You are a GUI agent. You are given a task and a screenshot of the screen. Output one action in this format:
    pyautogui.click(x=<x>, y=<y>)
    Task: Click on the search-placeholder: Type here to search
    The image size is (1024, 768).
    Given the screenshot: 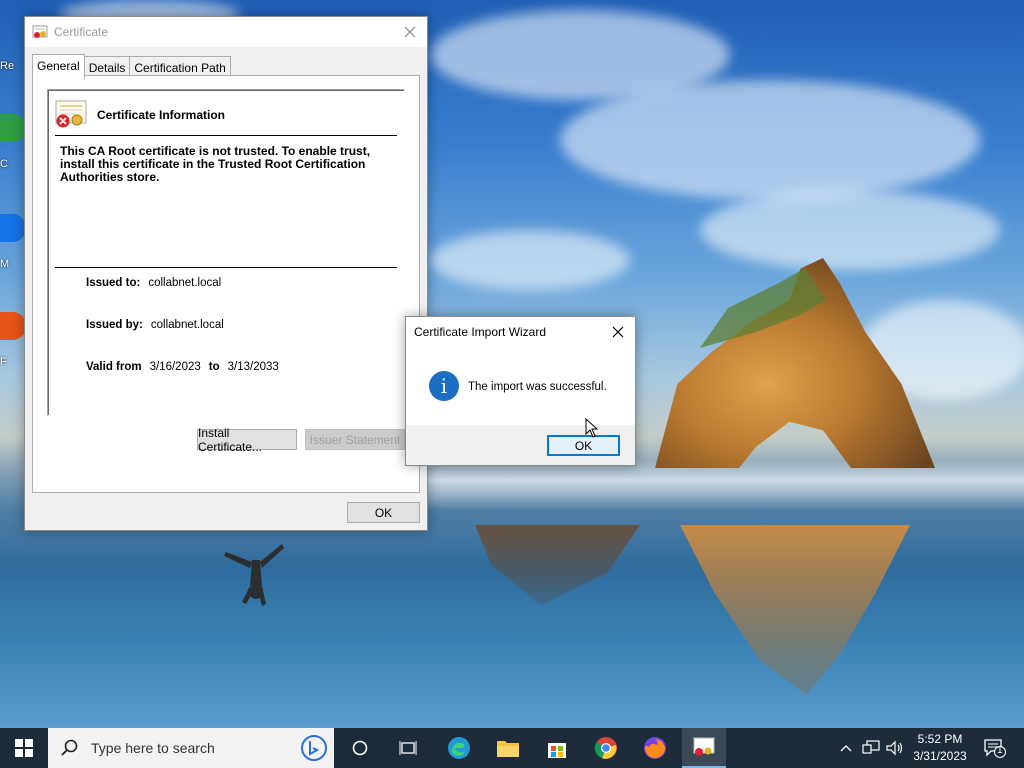 What is the action you would take?
    pyautogui.click(x=153, y=748)
    